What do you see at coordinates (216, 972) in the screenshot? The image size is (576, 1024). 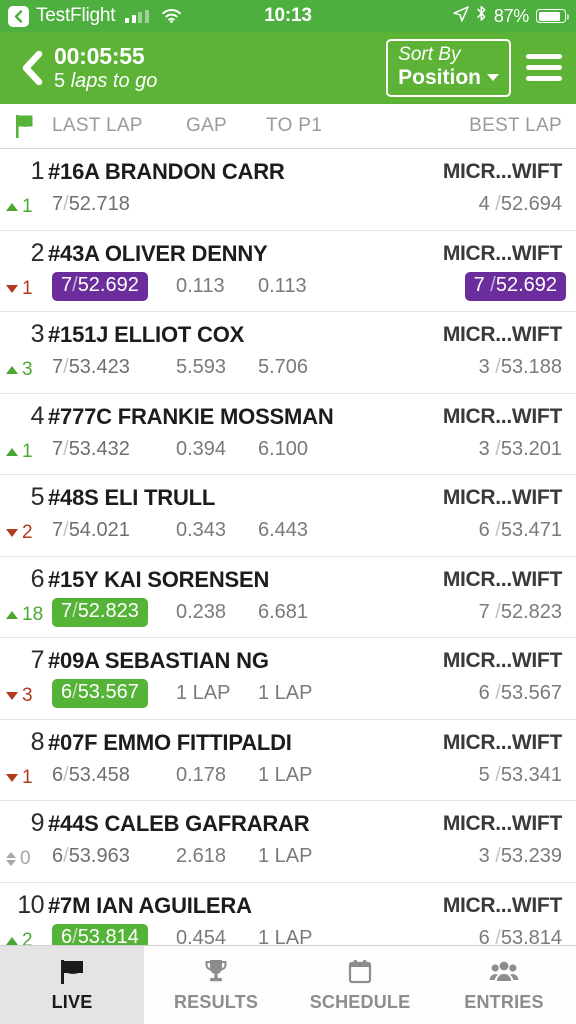 I see `trophy-icon` at bounding box center [216, 972].